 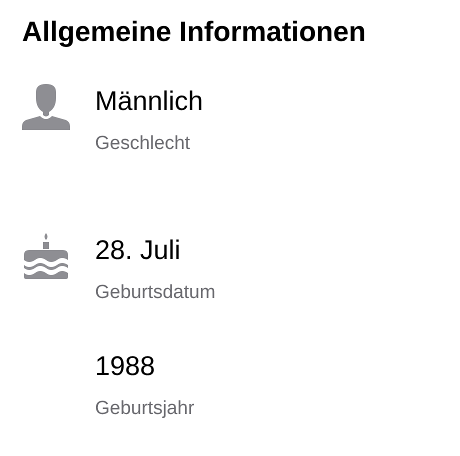 I want to click on field-label: Geschlecht, so click(x=143, y=144).